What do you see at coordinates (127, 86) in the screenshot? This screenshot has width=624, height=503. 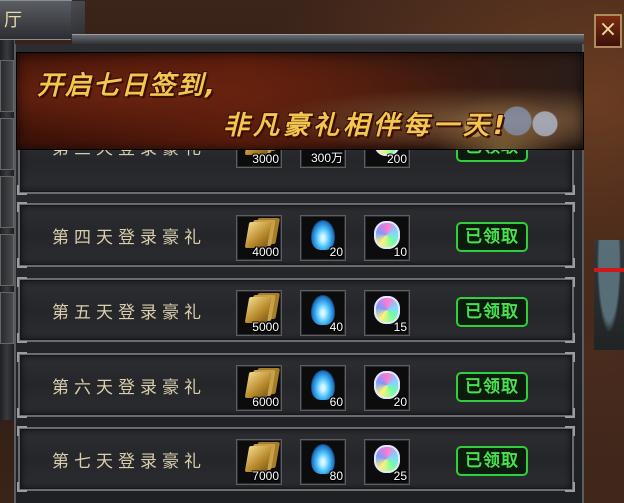 I see `banner-headline: 开启七日签到,` at bounding box center [127, 86].